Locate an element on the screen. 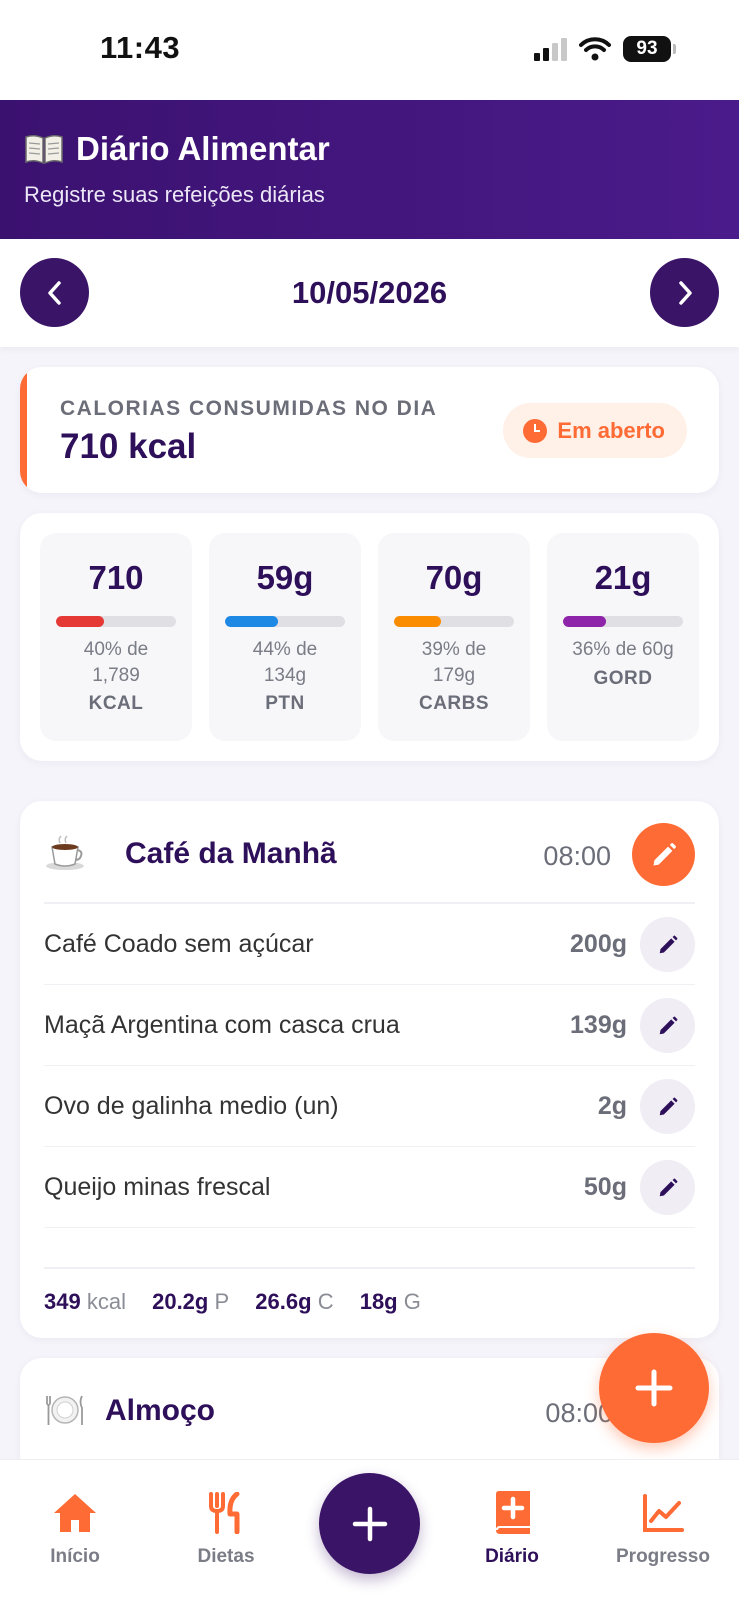  macro-name: CARBS is located at coordinates (454, 703).